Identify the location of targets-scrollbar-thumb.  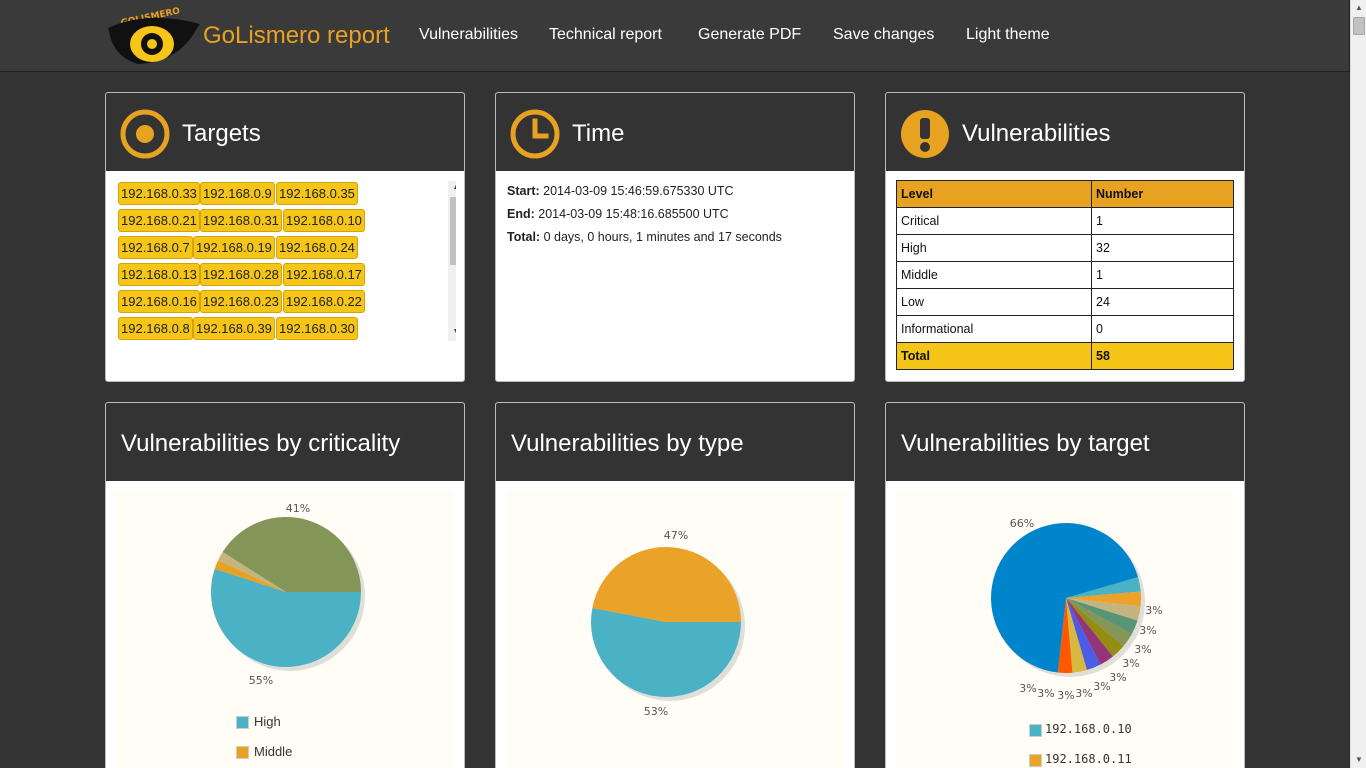
(453, 231).